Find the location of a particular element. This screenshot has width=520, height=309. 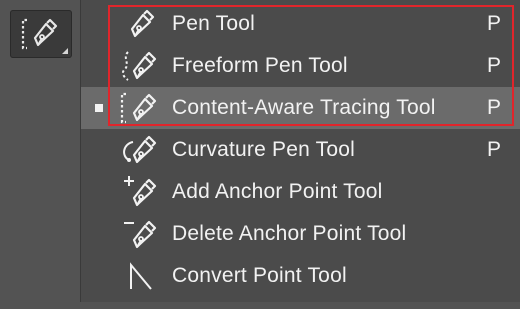

menu-item-content-aware-tracing-tool: Content-Aware Tracing Tool P is located at coordinates (300, 108).